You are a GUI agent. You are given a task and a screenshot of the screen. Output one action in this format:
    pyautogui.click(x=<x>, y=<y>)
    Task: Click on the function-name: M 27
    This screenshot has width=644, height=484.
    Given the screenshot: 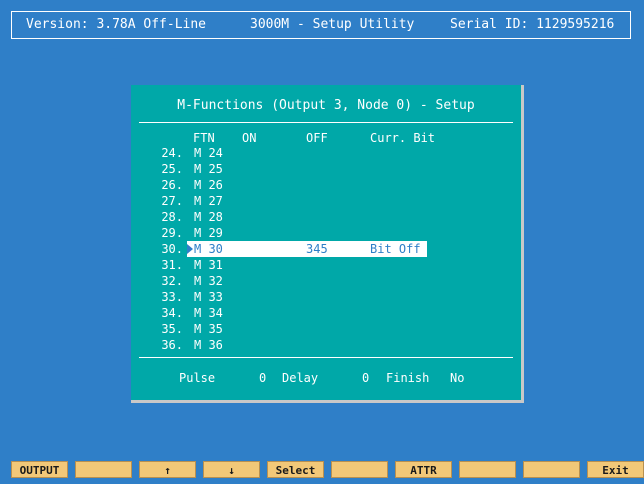 What is the action you would take?
    pyautogui.click(x=208, y=201)
    